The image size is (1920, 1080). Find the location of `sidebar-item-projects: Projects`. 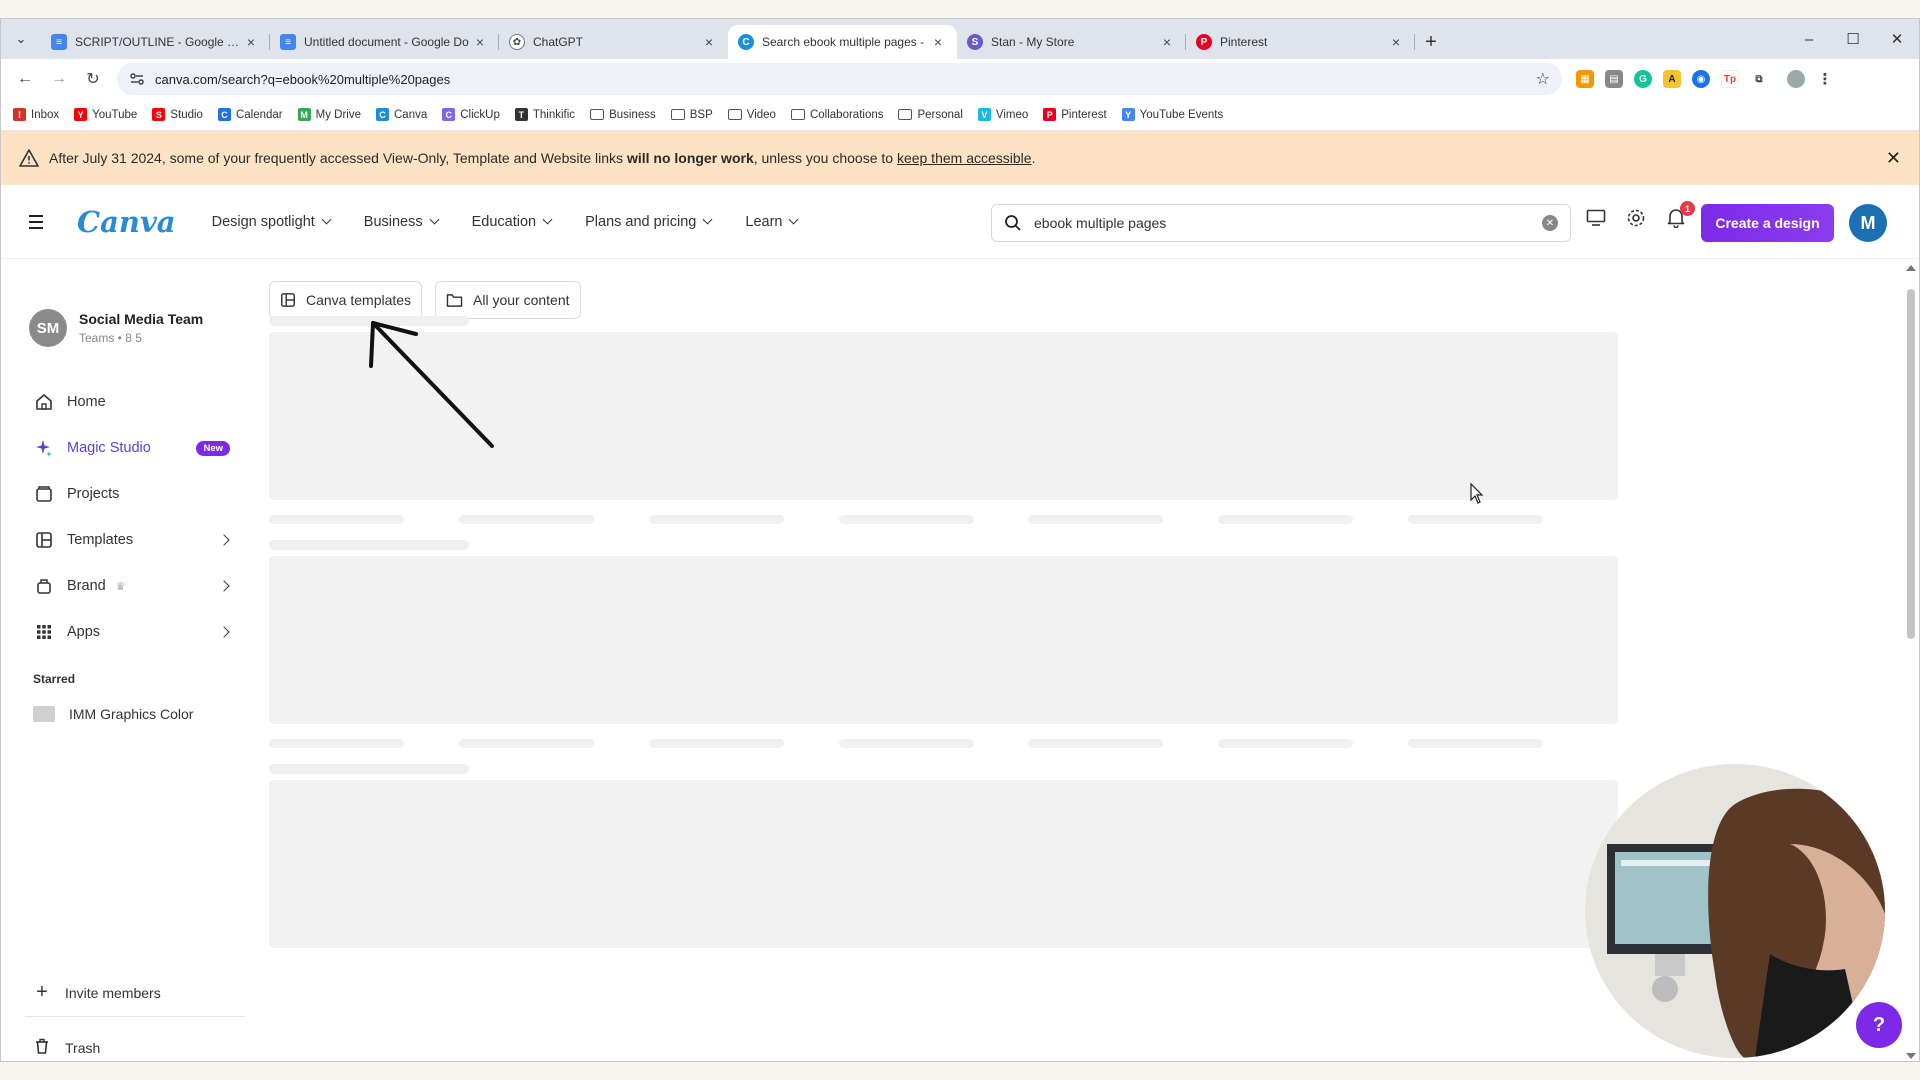

sidebar-item-projects: Projects is located at coordinates (135, 494).